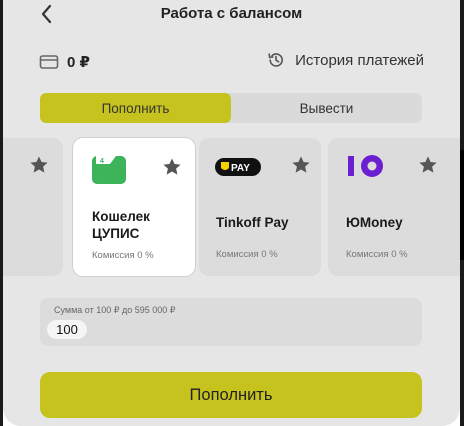 Image resolution: width=464 pixels, height=426 pixels. What do you see at coordinates (78, 62) in the screenshot?
I see `balance-value: 0 ₽` at bounding box center [78, 62].